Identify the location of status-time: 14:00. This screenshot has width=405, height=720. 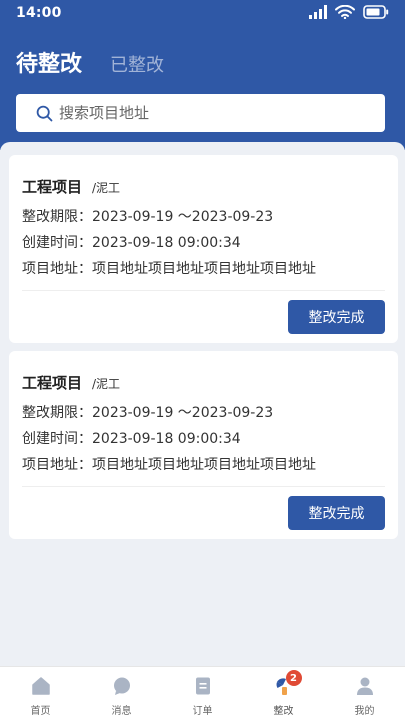
(39, 13).